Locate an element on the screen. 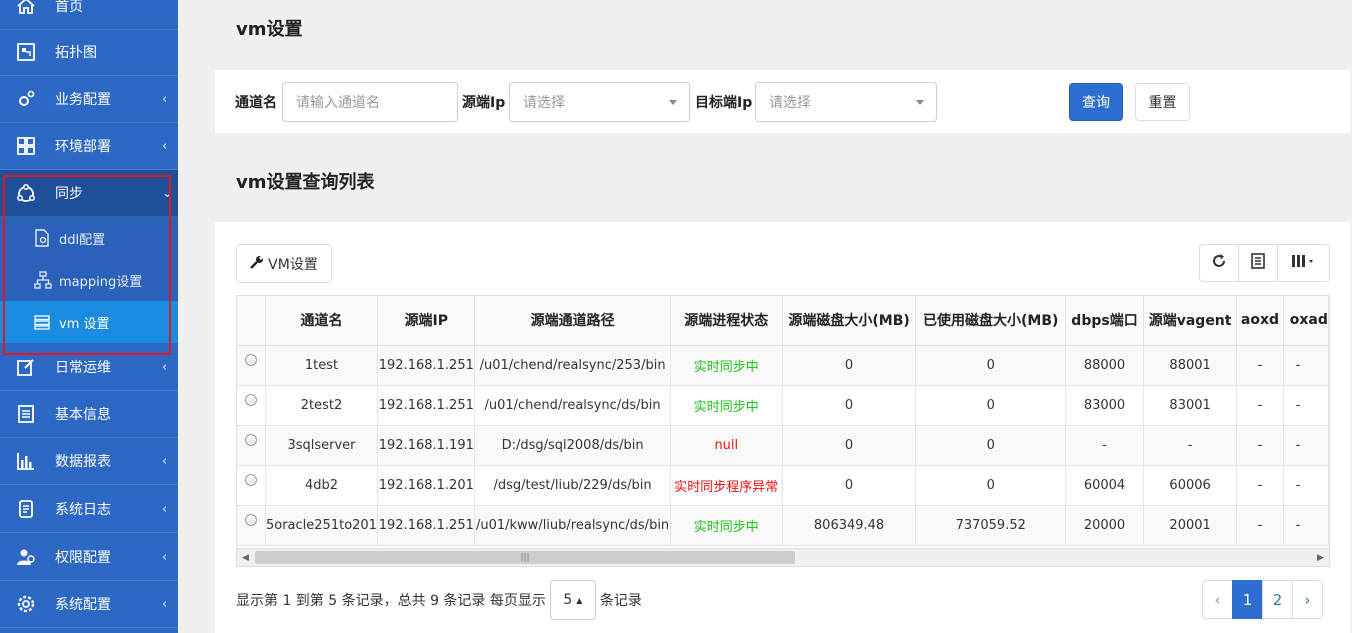 Image resolution: width=1352 pixels, height=633 pixels. sidebar-item-daily-ops: 日常运维 ‹ is located at coordinates (89, 367).